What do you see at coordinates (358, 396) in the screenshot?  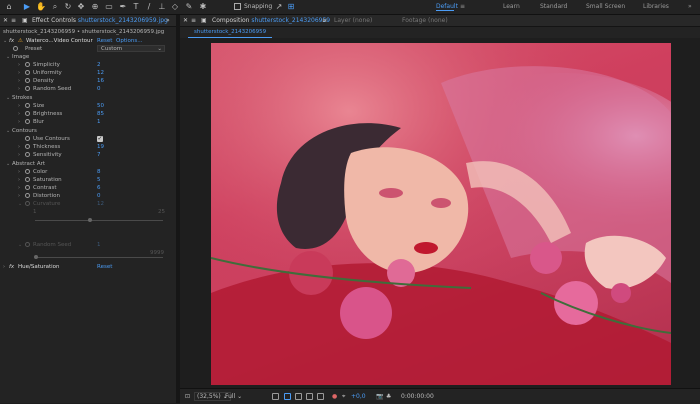 I see `exposure-value: +0,0` at bounding box center [358, 396].